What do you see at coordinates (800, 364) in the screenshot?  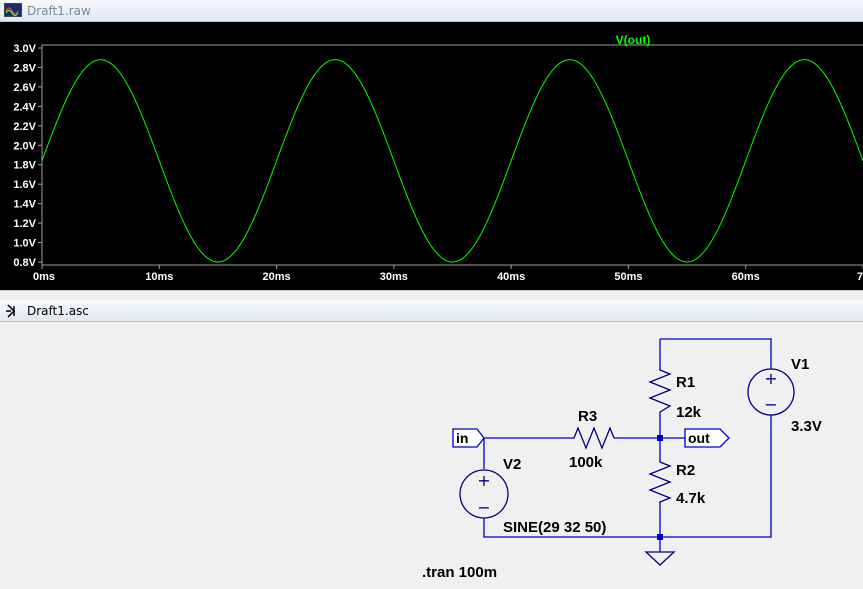 I see `v1-name: V1` at bounding box center [800, 364].